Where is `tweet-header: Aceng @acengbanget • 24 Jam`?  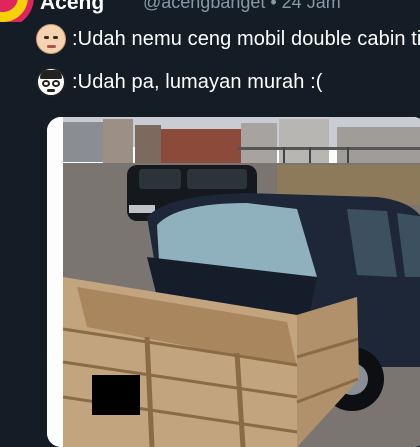
tweet-header: Aceng @acengbanget • 24 Jam is located at coordinates (210, 11).